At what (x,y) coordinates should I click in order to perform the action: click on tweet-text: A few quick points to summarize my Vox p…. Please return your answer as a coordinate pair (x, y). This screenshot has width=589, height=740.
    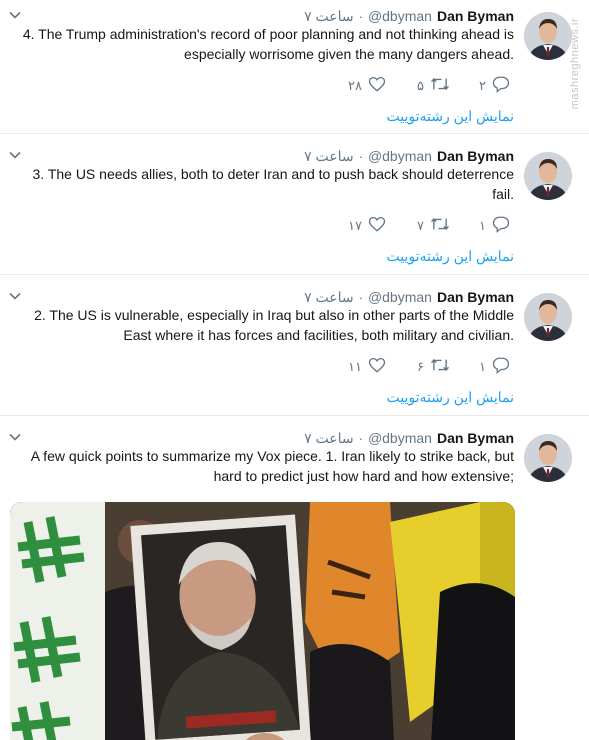
    Looking at the image, I should click on (272, 466).